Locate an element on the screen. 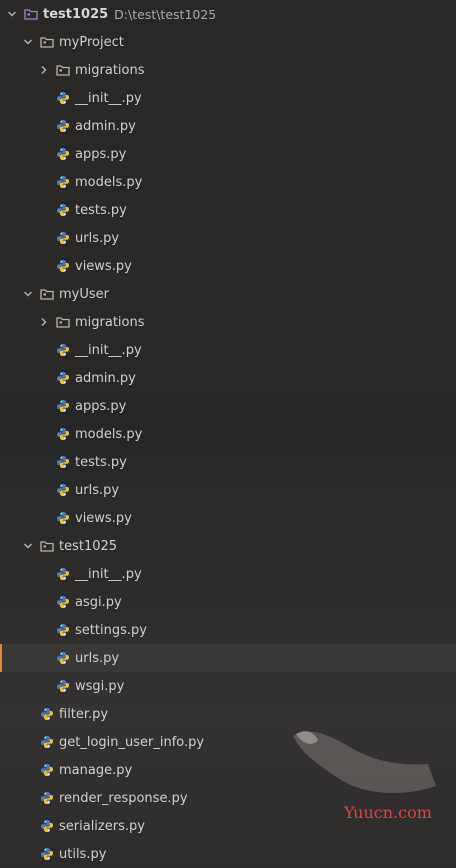  watermark-text: Yuucn.com is located at coordinates (388, 812).